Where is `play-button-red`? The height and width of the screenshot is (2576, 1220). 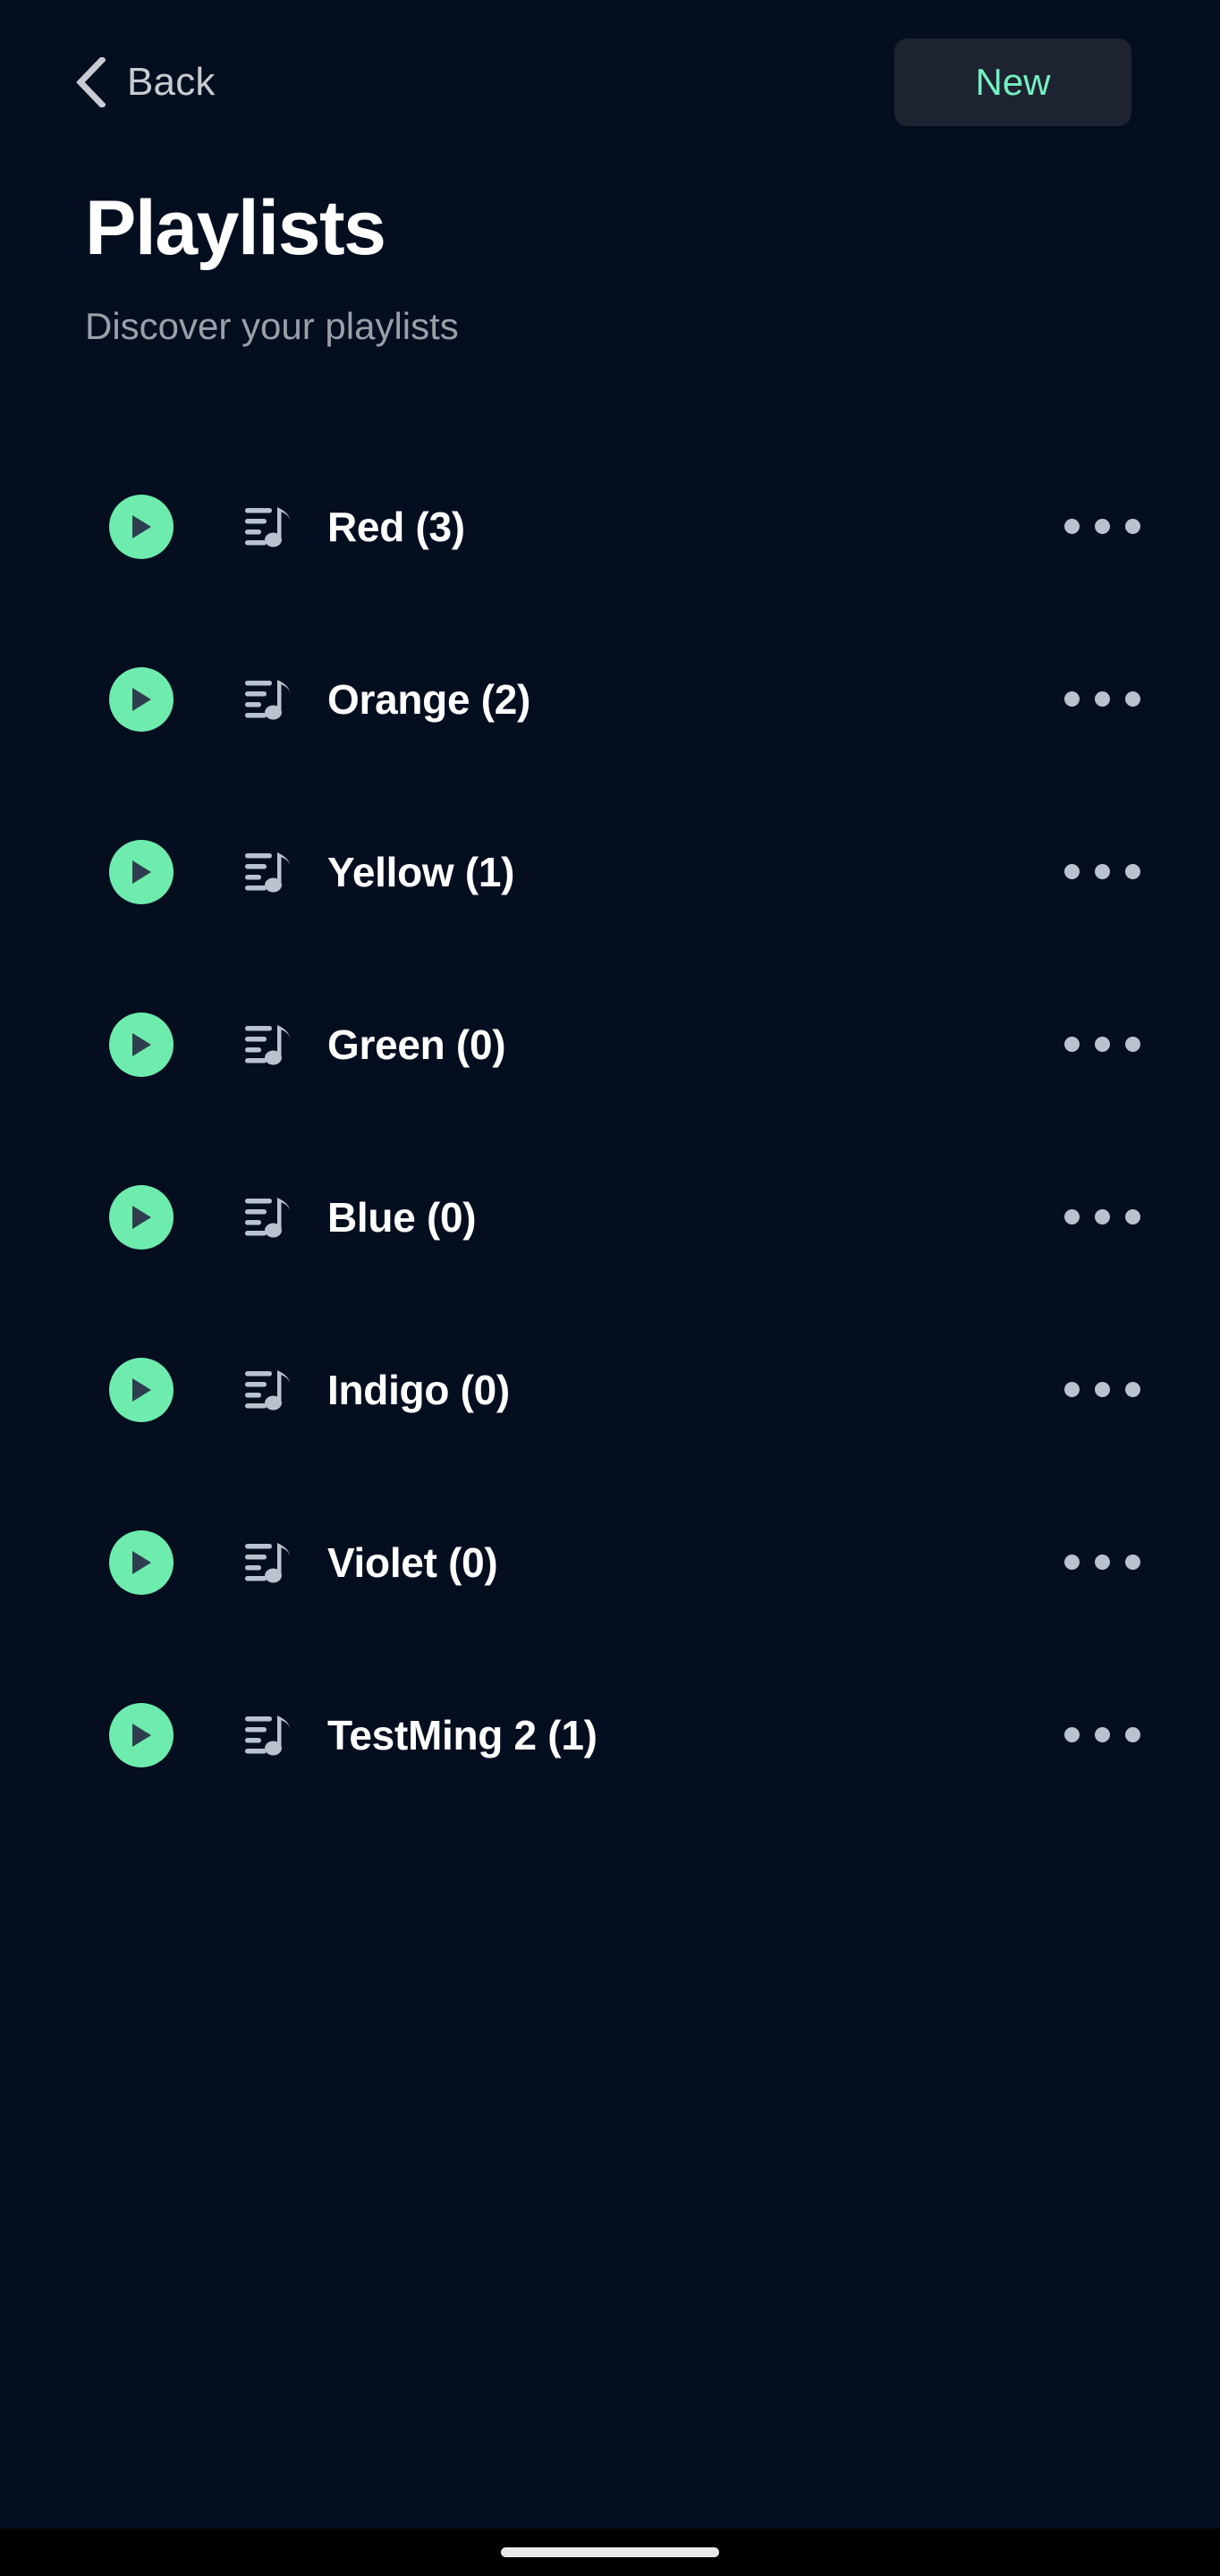
play-button-red is located at coordinates (141, 526).